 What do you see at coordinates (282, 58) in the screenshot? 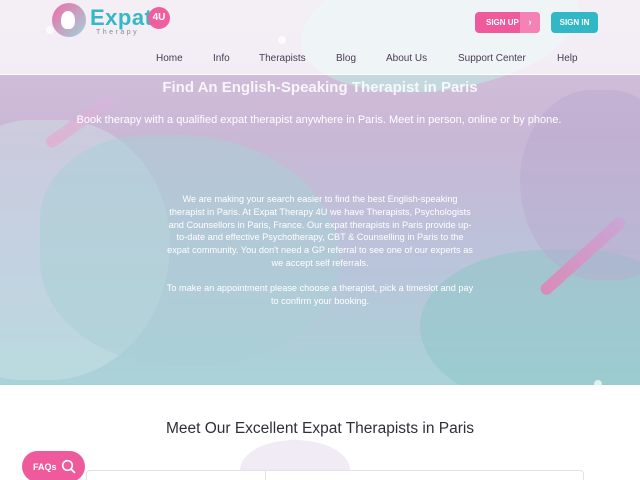
I see `nav-item-therapists: Therapists` at bounding box center [282, 58].